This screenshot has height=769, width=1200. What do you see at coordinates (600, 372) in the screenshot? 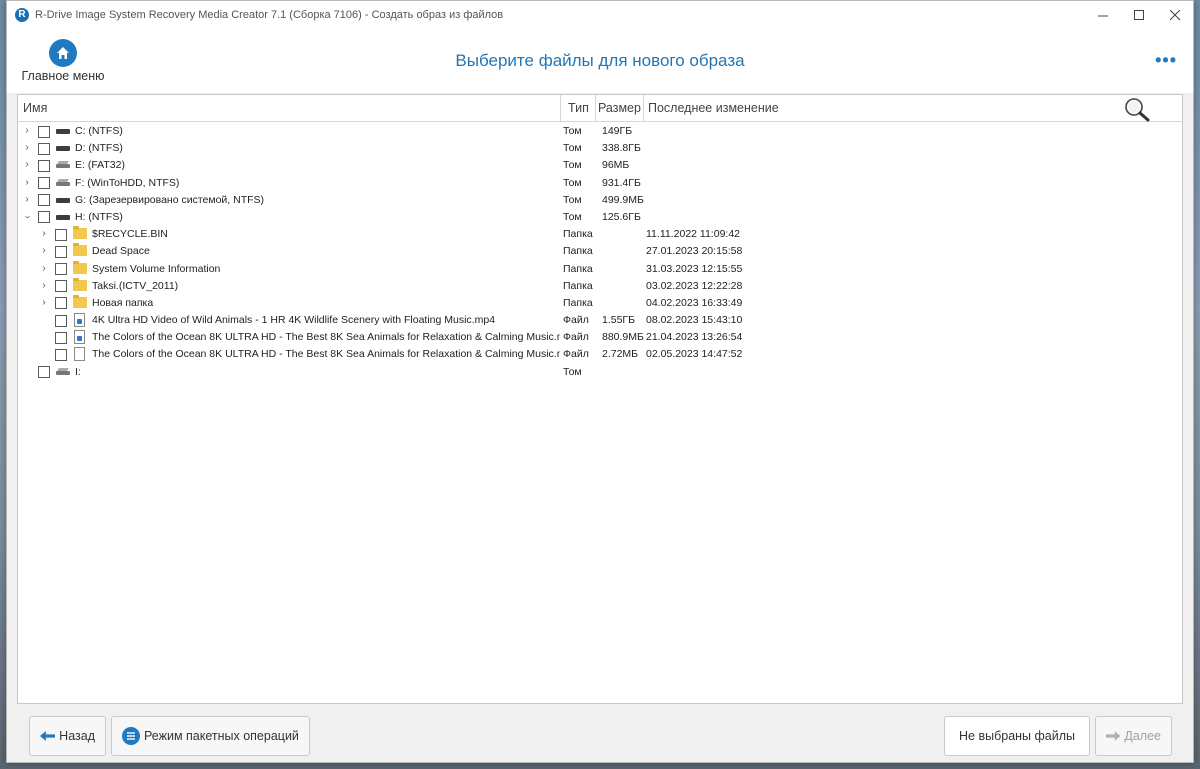
I see `tree-row: I: Том` at bounding box center [600, 372].